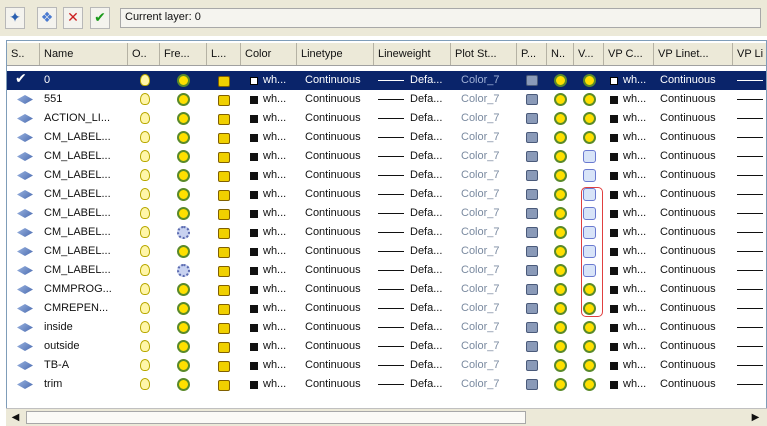  I want to click on column-header-color: Color, so click(269, 54).